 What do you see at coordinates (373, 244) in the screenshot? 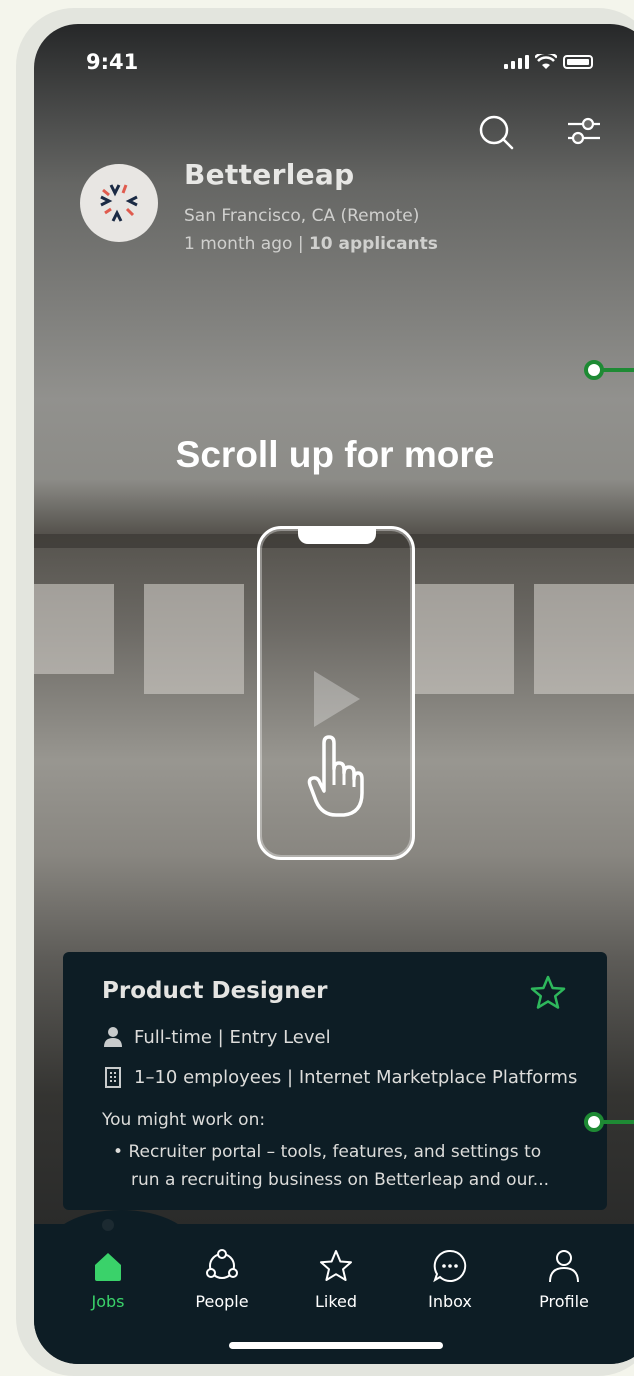
I see `applicant-count: 10 applicants` at bounding box center [373, 244].